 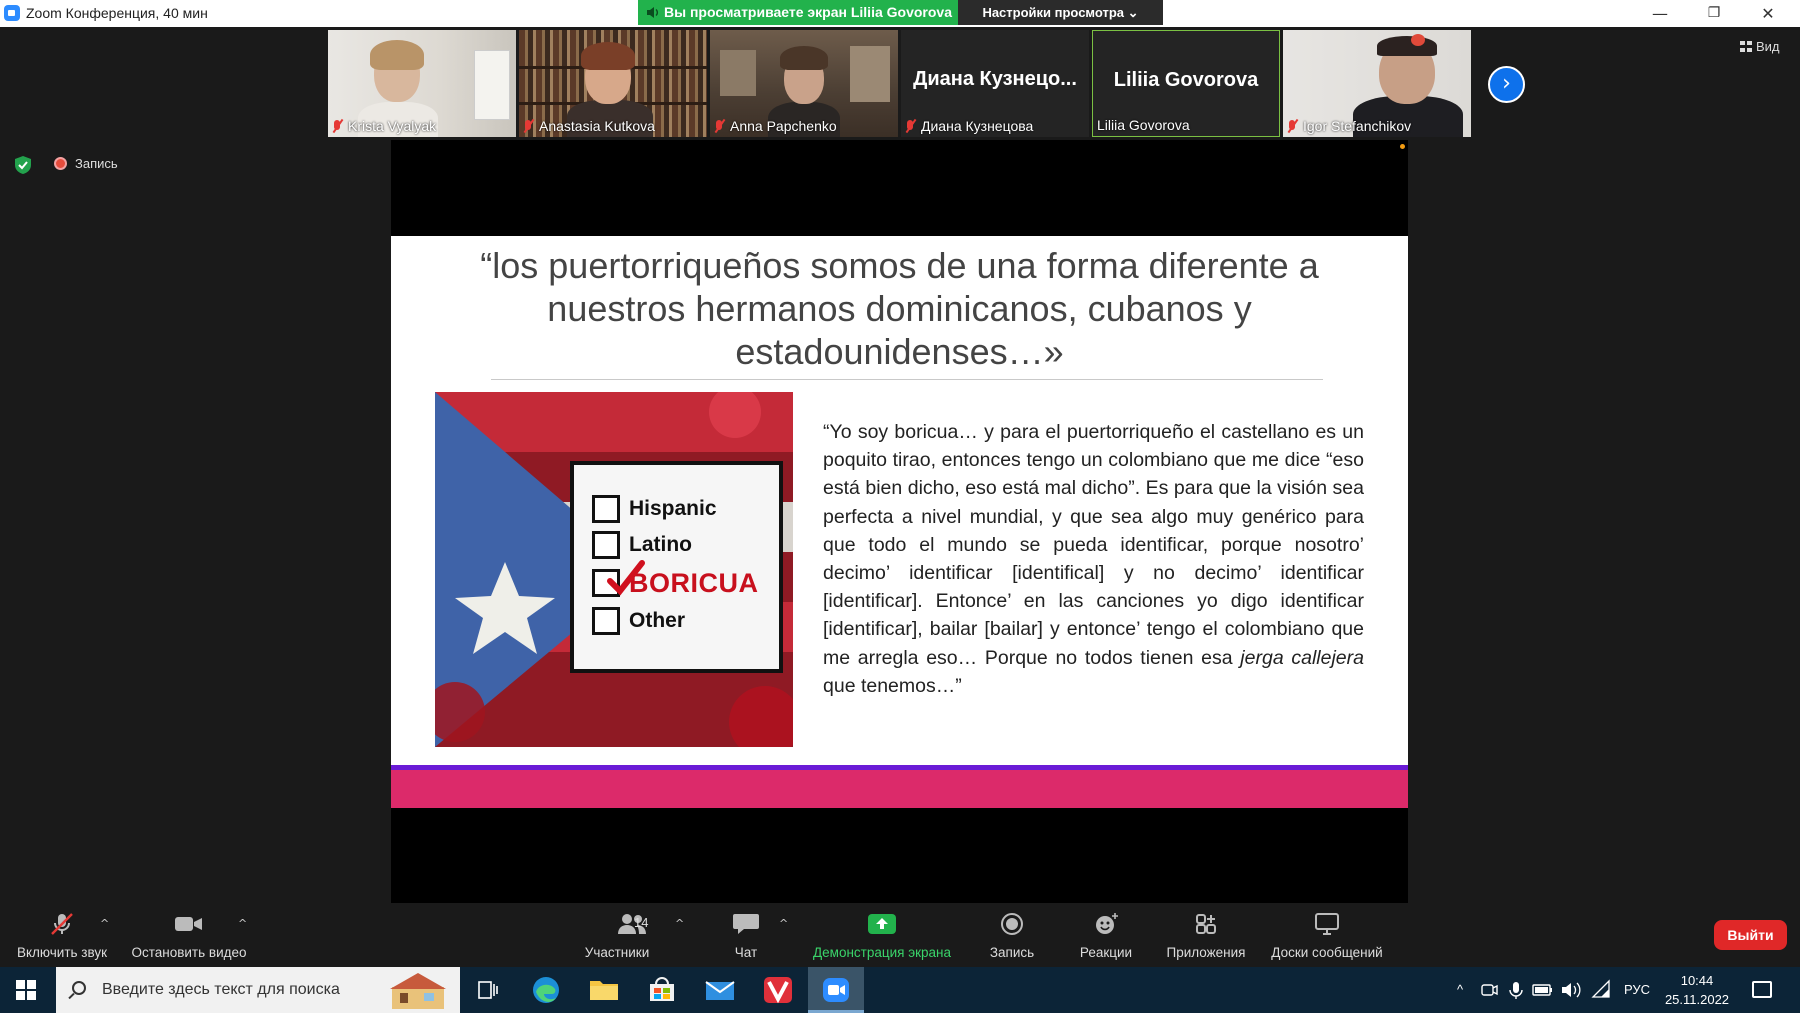 I want to click on volume-icon, so click(x=1571, y=990).